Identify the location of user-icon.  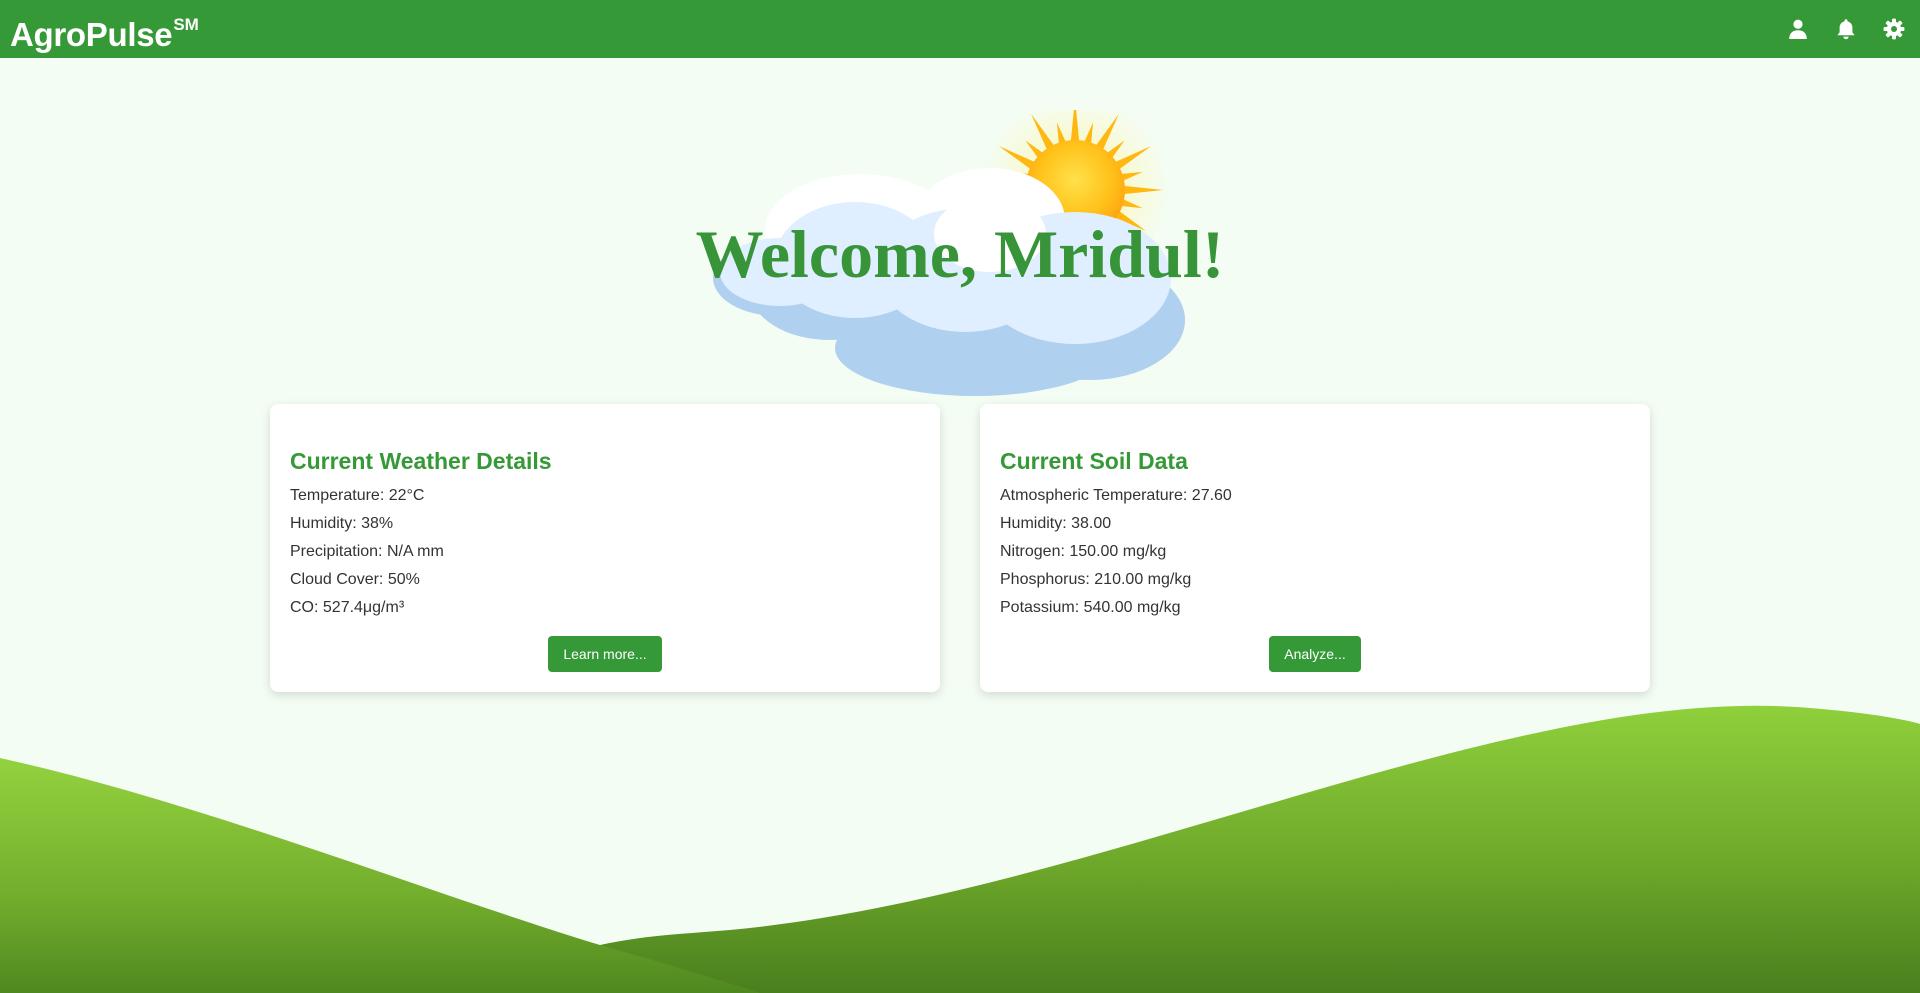
(1798, 29).